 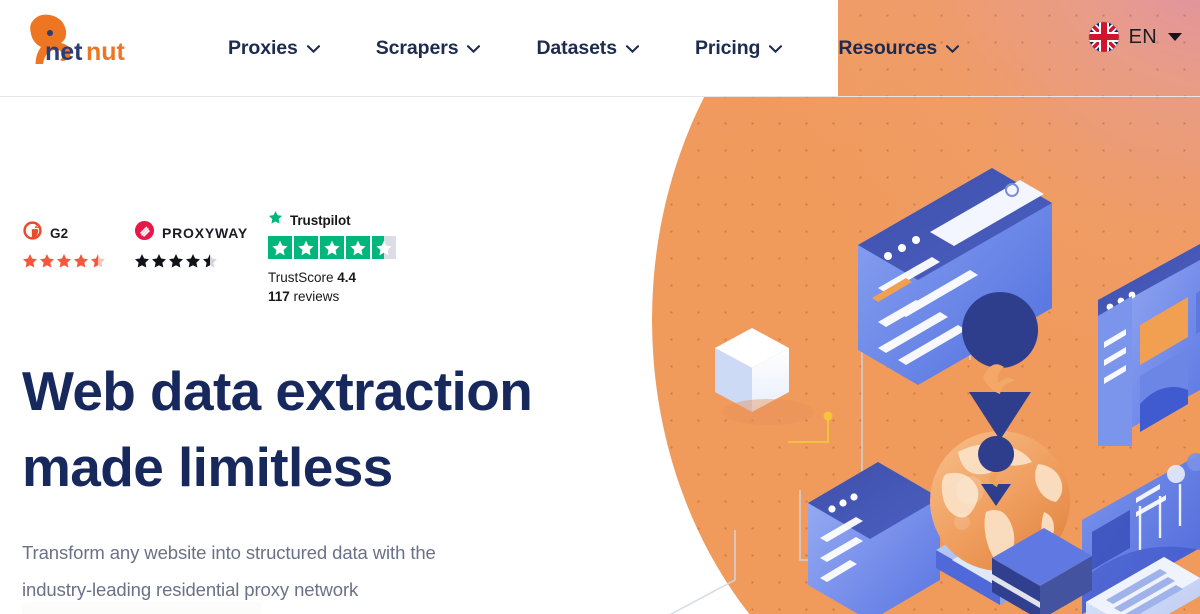 I want to click on trustpilot-star-half, so click(x=384, y=247).